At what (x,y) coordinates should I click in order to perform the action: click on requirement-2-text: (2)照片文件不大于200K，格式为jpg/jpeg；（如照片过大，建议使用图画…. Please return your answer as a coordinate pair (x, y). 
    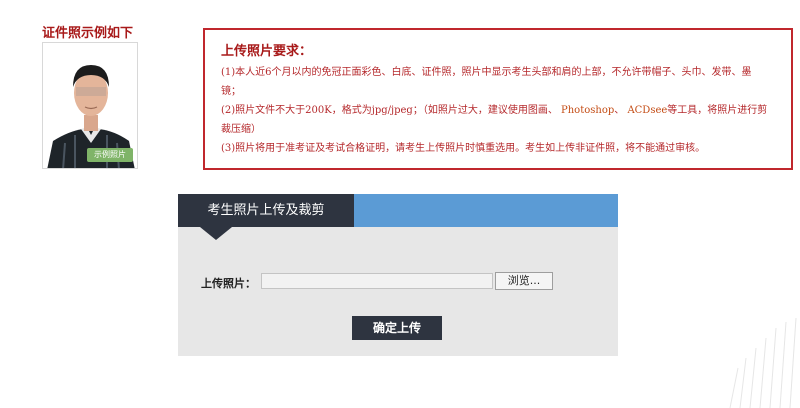
    Looking at the image, I should click on (389, 110).